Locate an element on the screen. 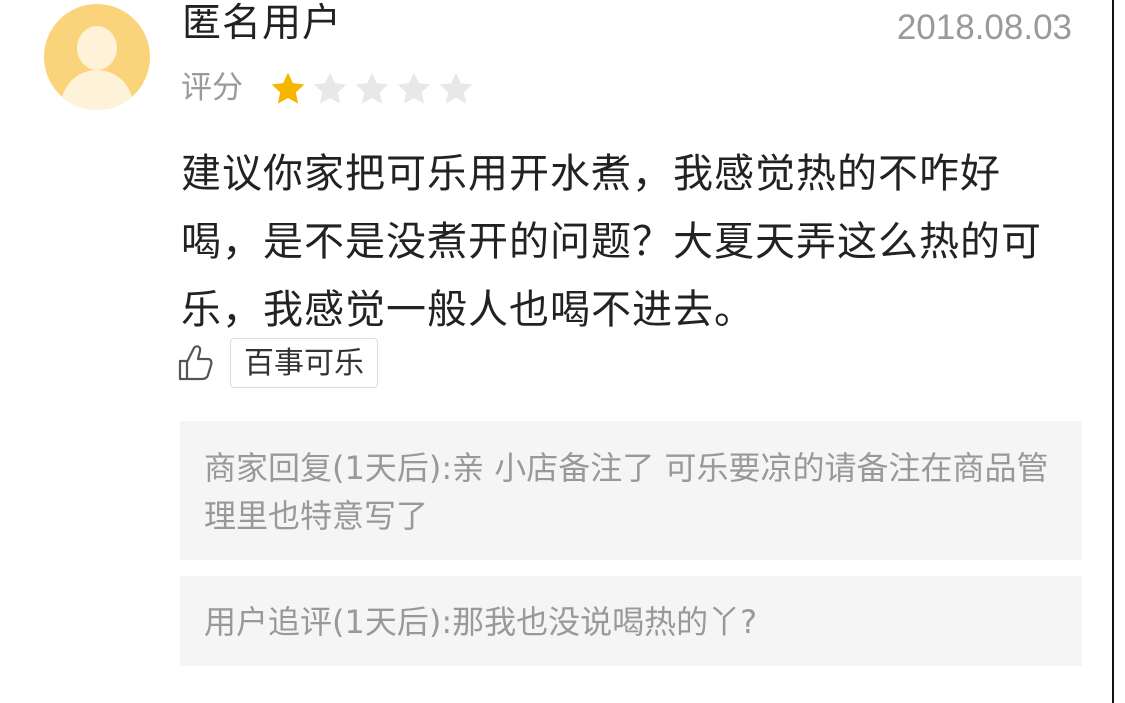  avatar-head-shape is located at coordinates (97, 48).